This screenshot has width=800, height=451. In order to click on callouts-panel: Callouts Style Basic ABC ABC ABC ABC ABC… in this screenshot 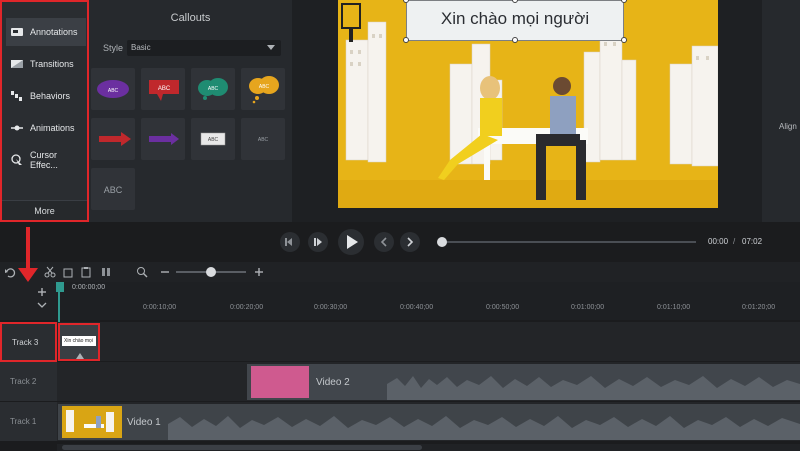, I will do `click(190, 111)`.